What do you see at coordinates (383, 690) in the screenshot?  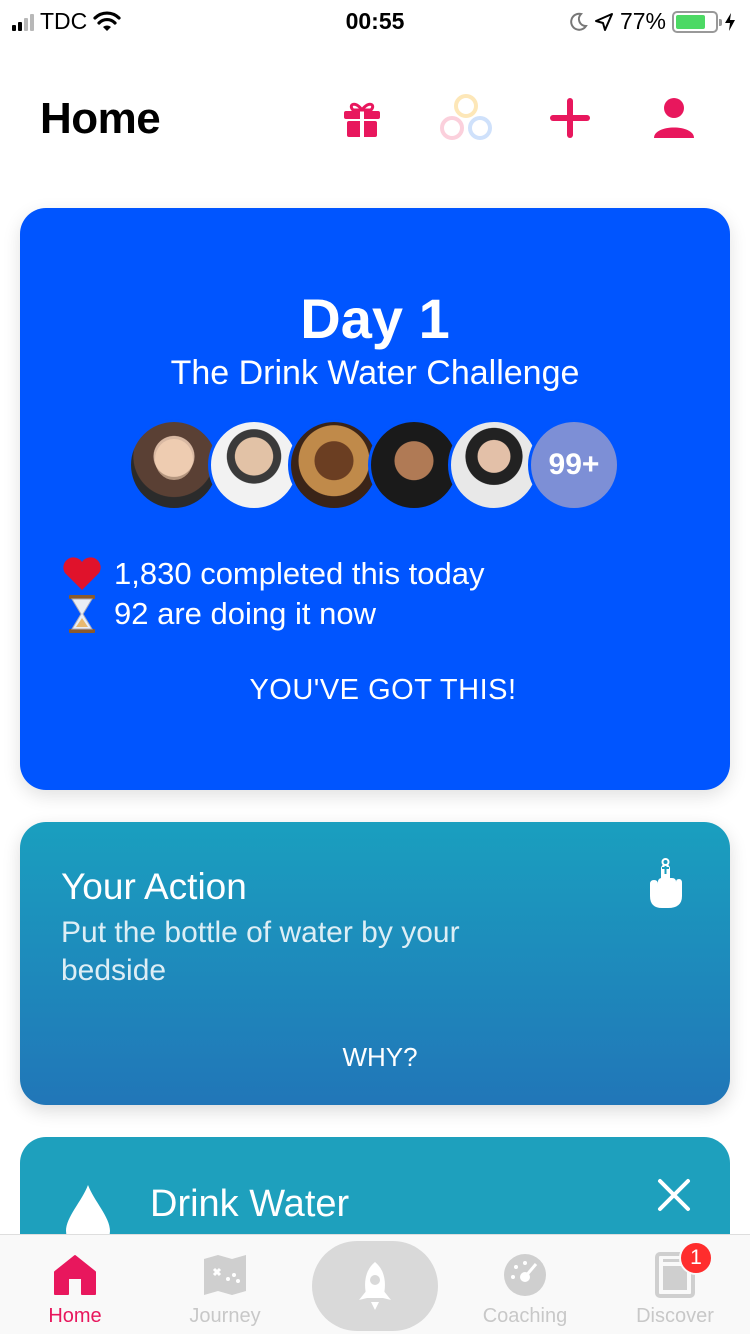 I see `encouragement-text: YOU'VE GOT THIS!` at bounding box center [383, 690].